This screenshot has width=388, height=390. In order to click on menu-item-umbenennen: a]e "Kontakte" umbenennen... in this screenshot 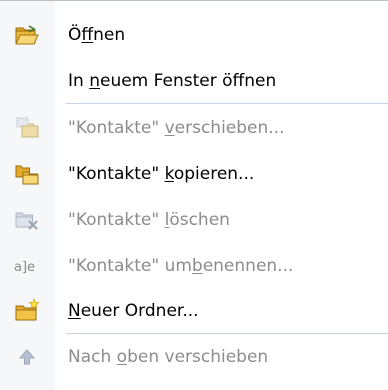, I will do `click(194, 266)`.